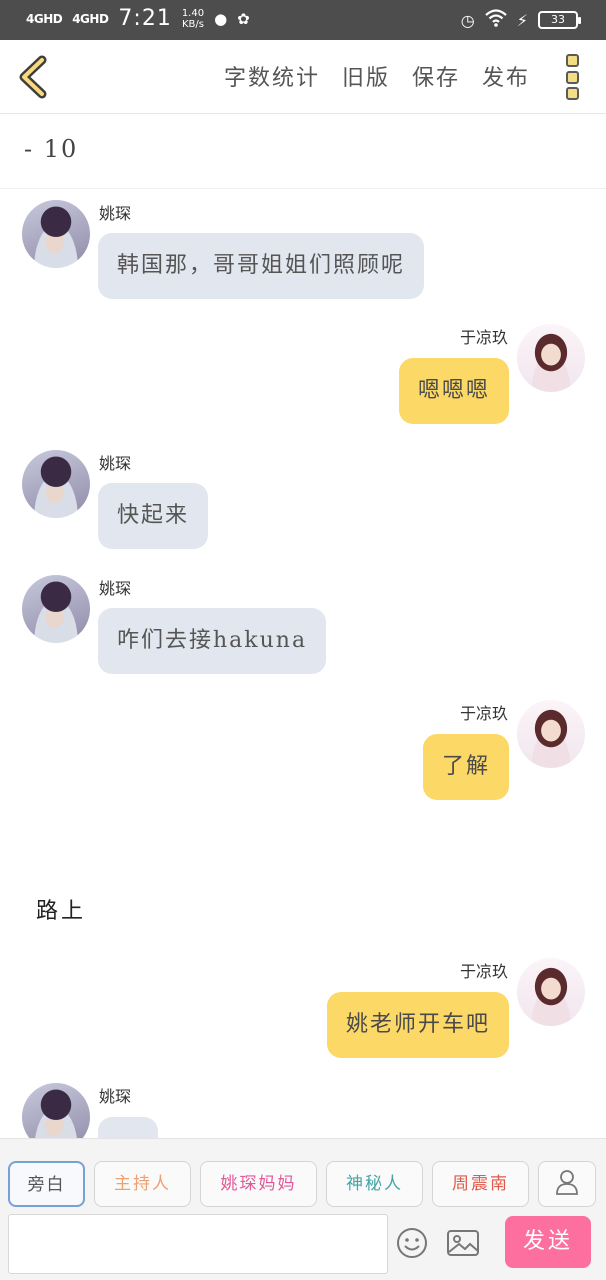 The width and height of the screenshot is (606, 1280). I want to click on chevron-left-icon, so click(34, 79).